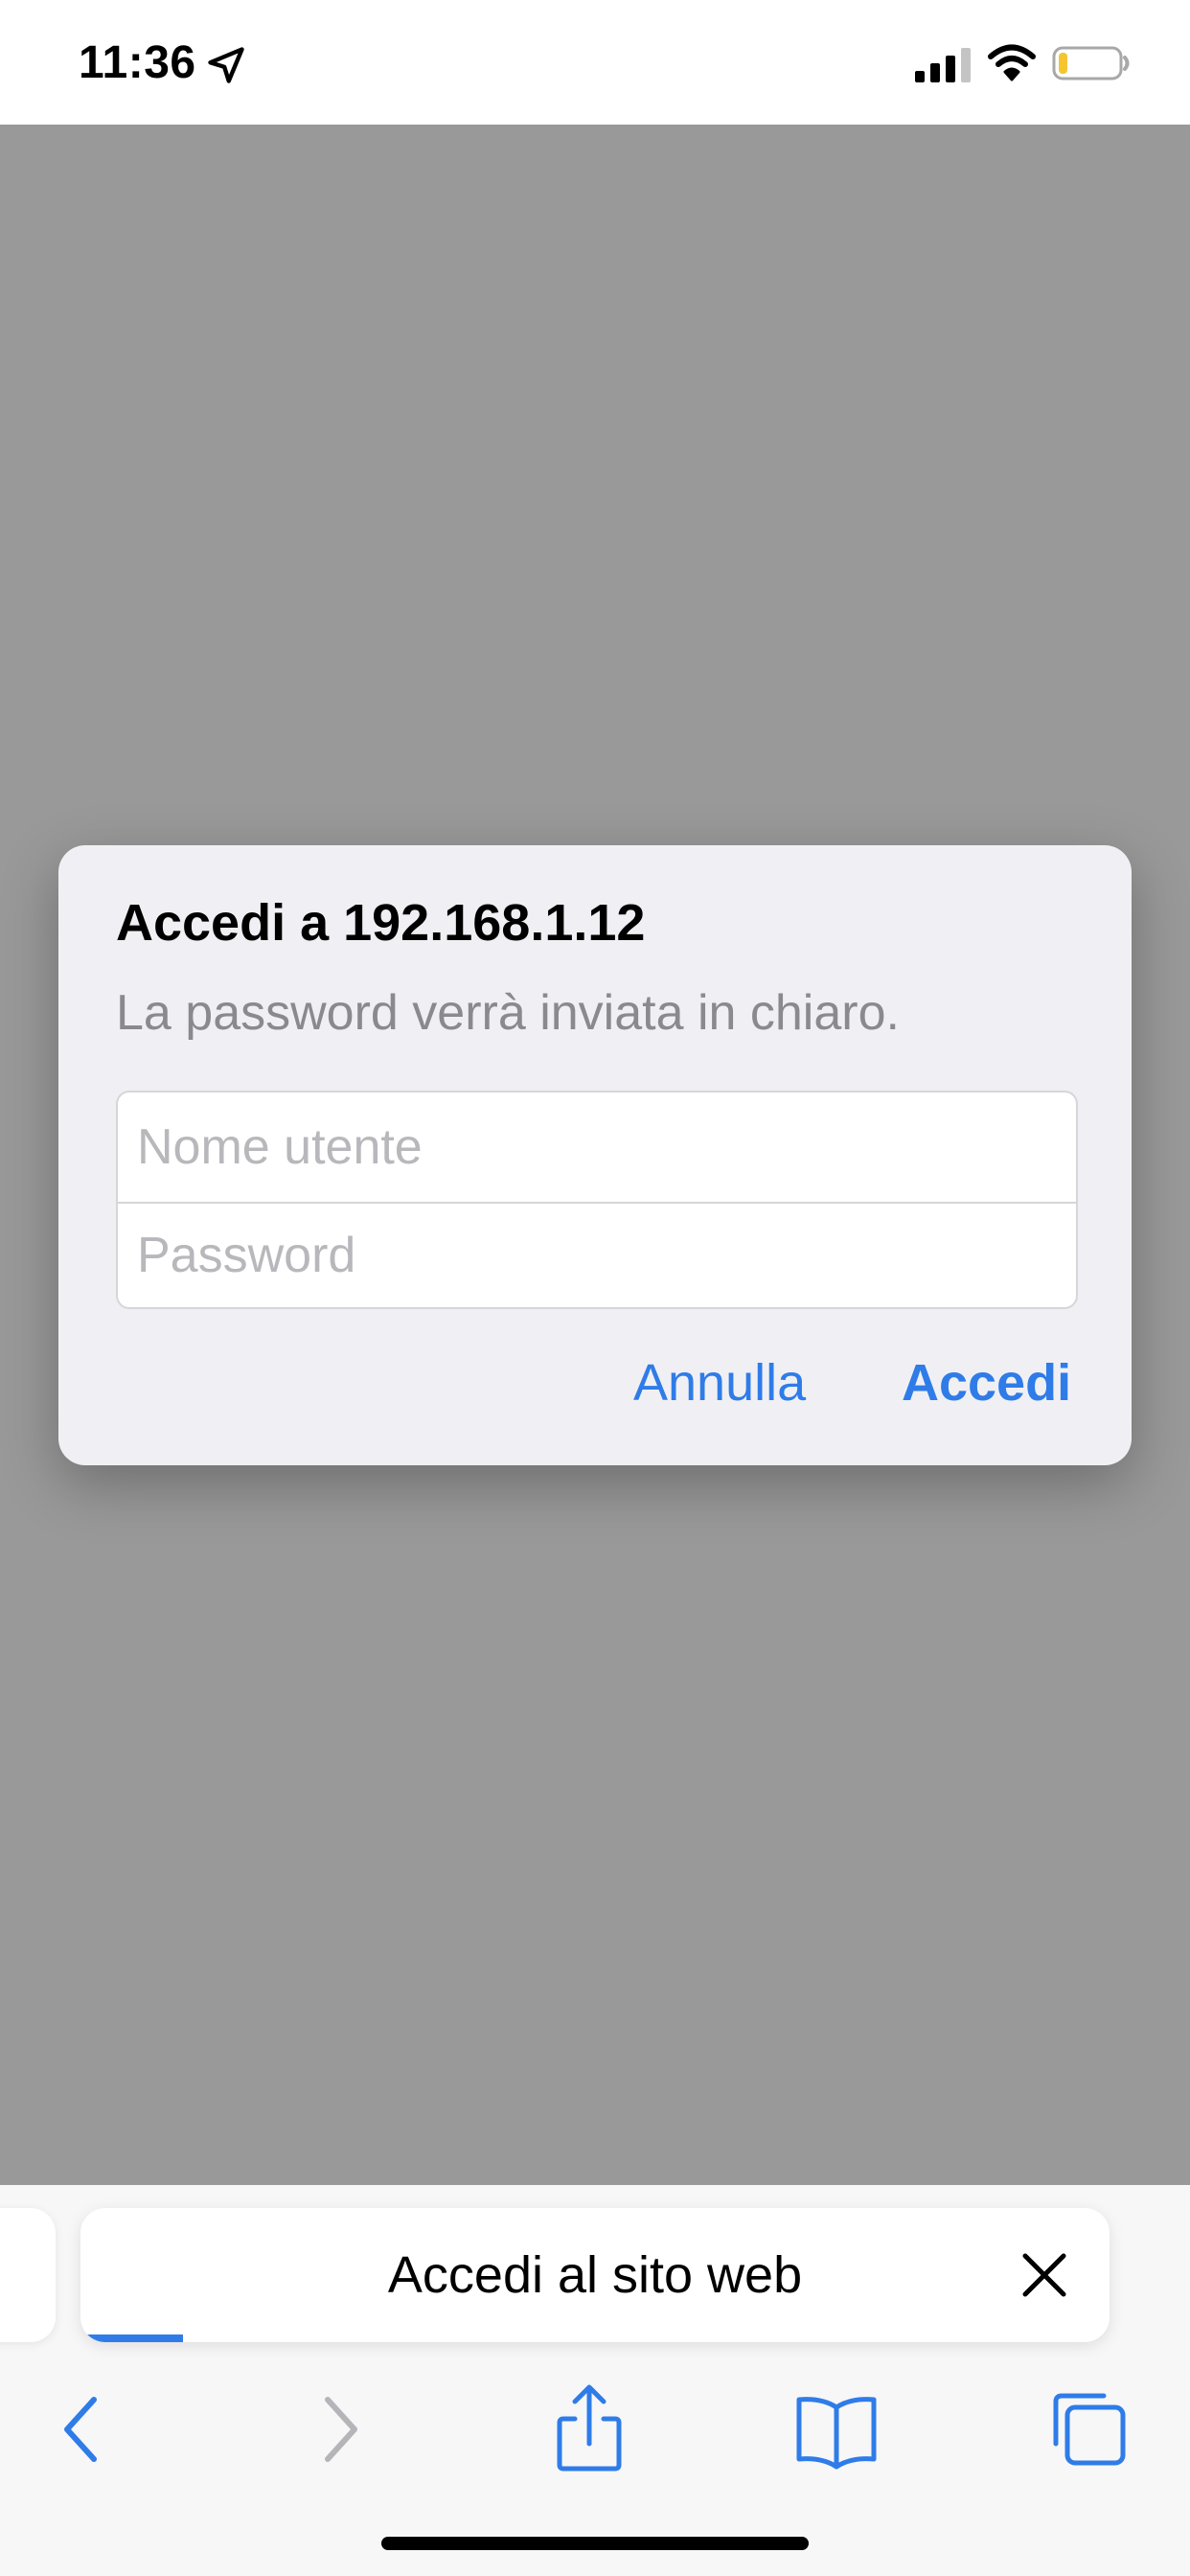  I want to click on page-load-progress, so click(132, 2338).